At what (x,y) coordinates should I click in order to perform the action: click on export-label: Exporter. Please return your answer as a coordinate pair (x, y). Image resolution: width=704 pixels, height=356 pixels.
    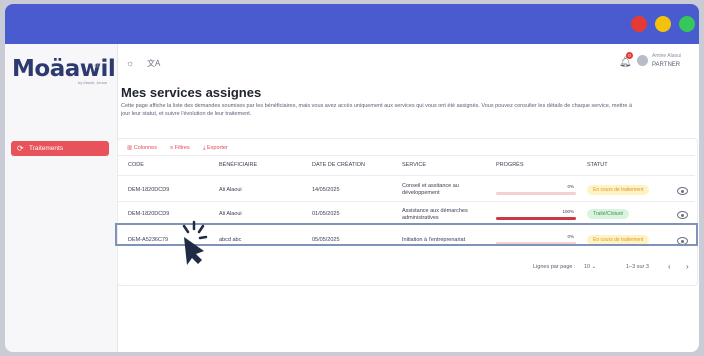
    Looking at the image, I should click on (217, 148).